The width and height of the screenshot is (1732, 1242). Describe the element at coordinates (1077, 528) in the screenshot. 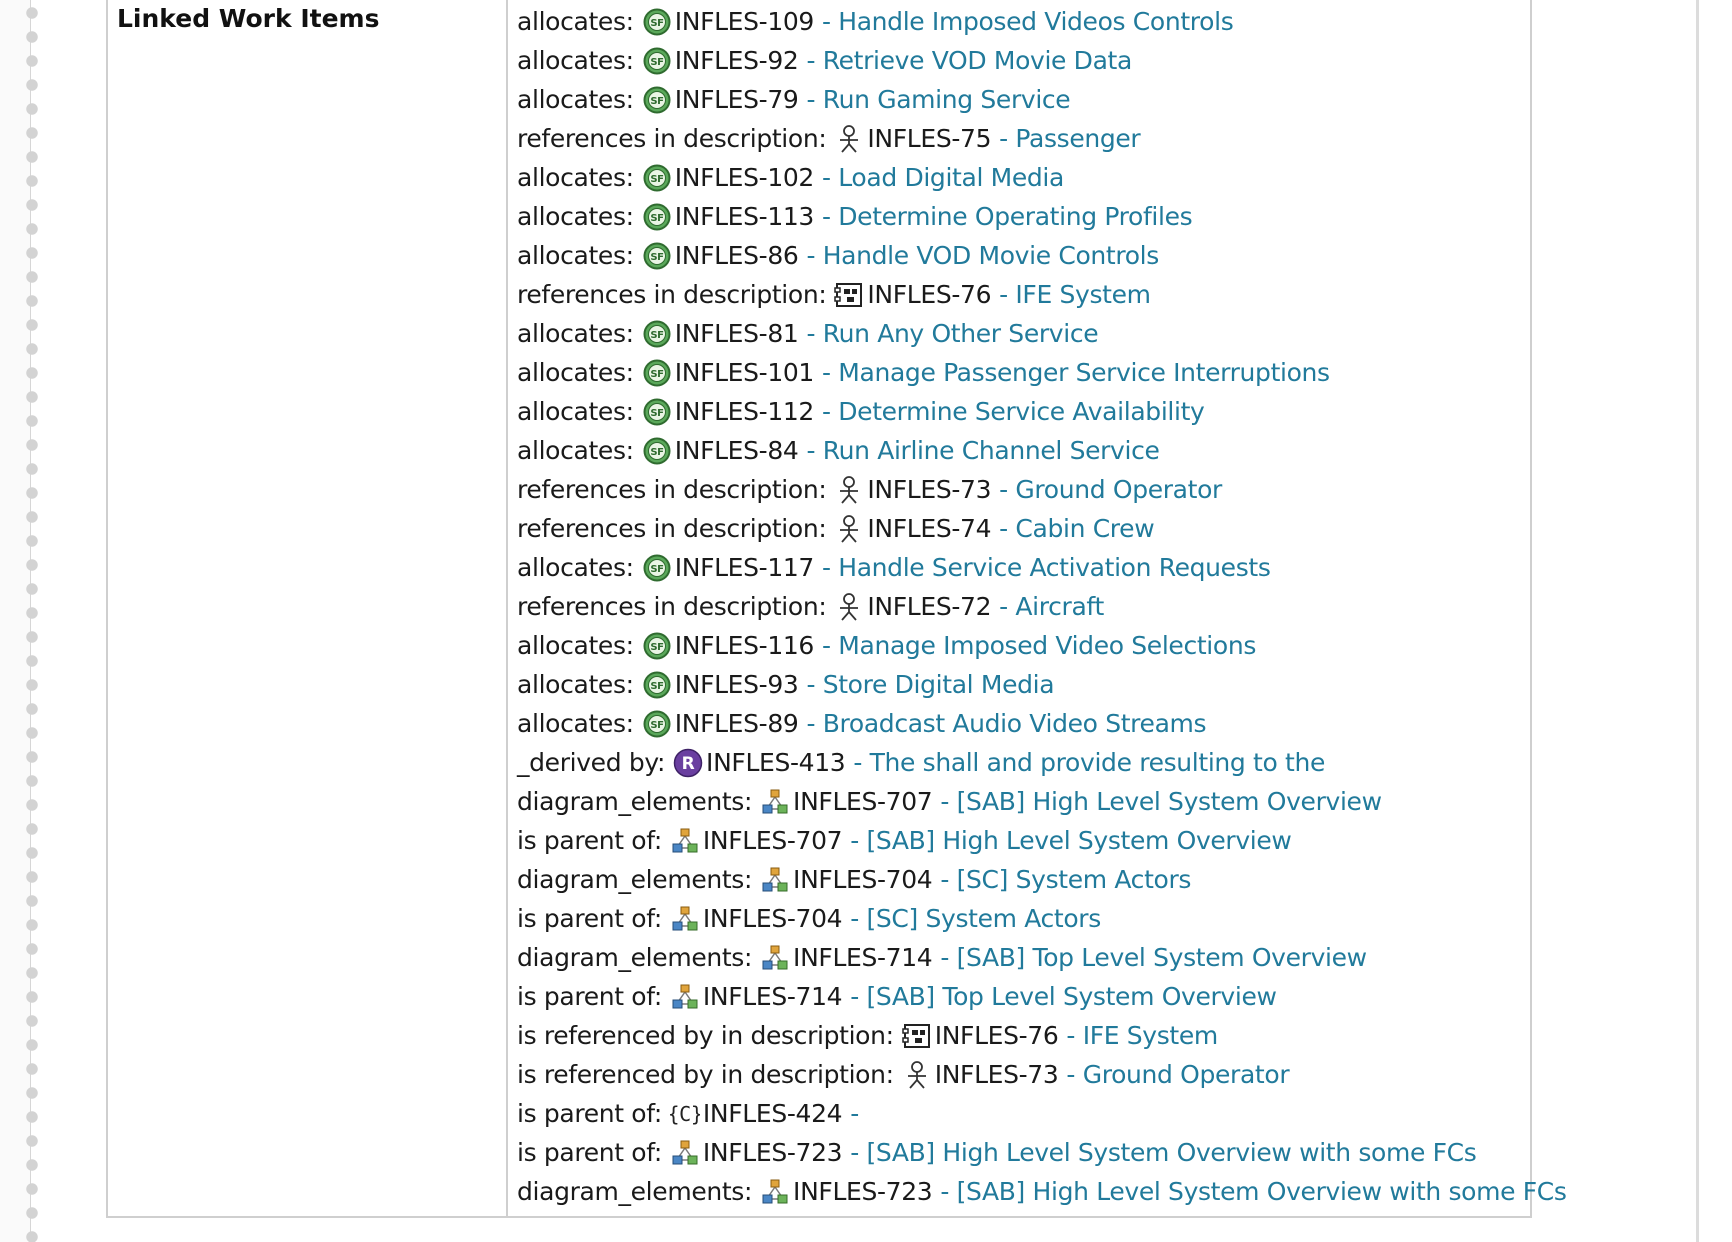

I see `item-title-link: - Cabin Crew` at that location.